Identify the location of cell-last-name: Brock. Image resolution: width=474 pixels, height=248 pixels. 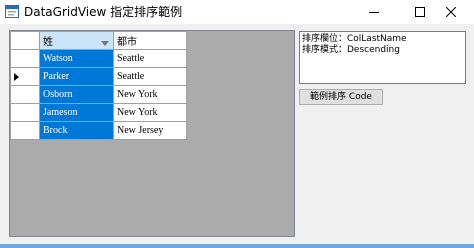
(76, 130).